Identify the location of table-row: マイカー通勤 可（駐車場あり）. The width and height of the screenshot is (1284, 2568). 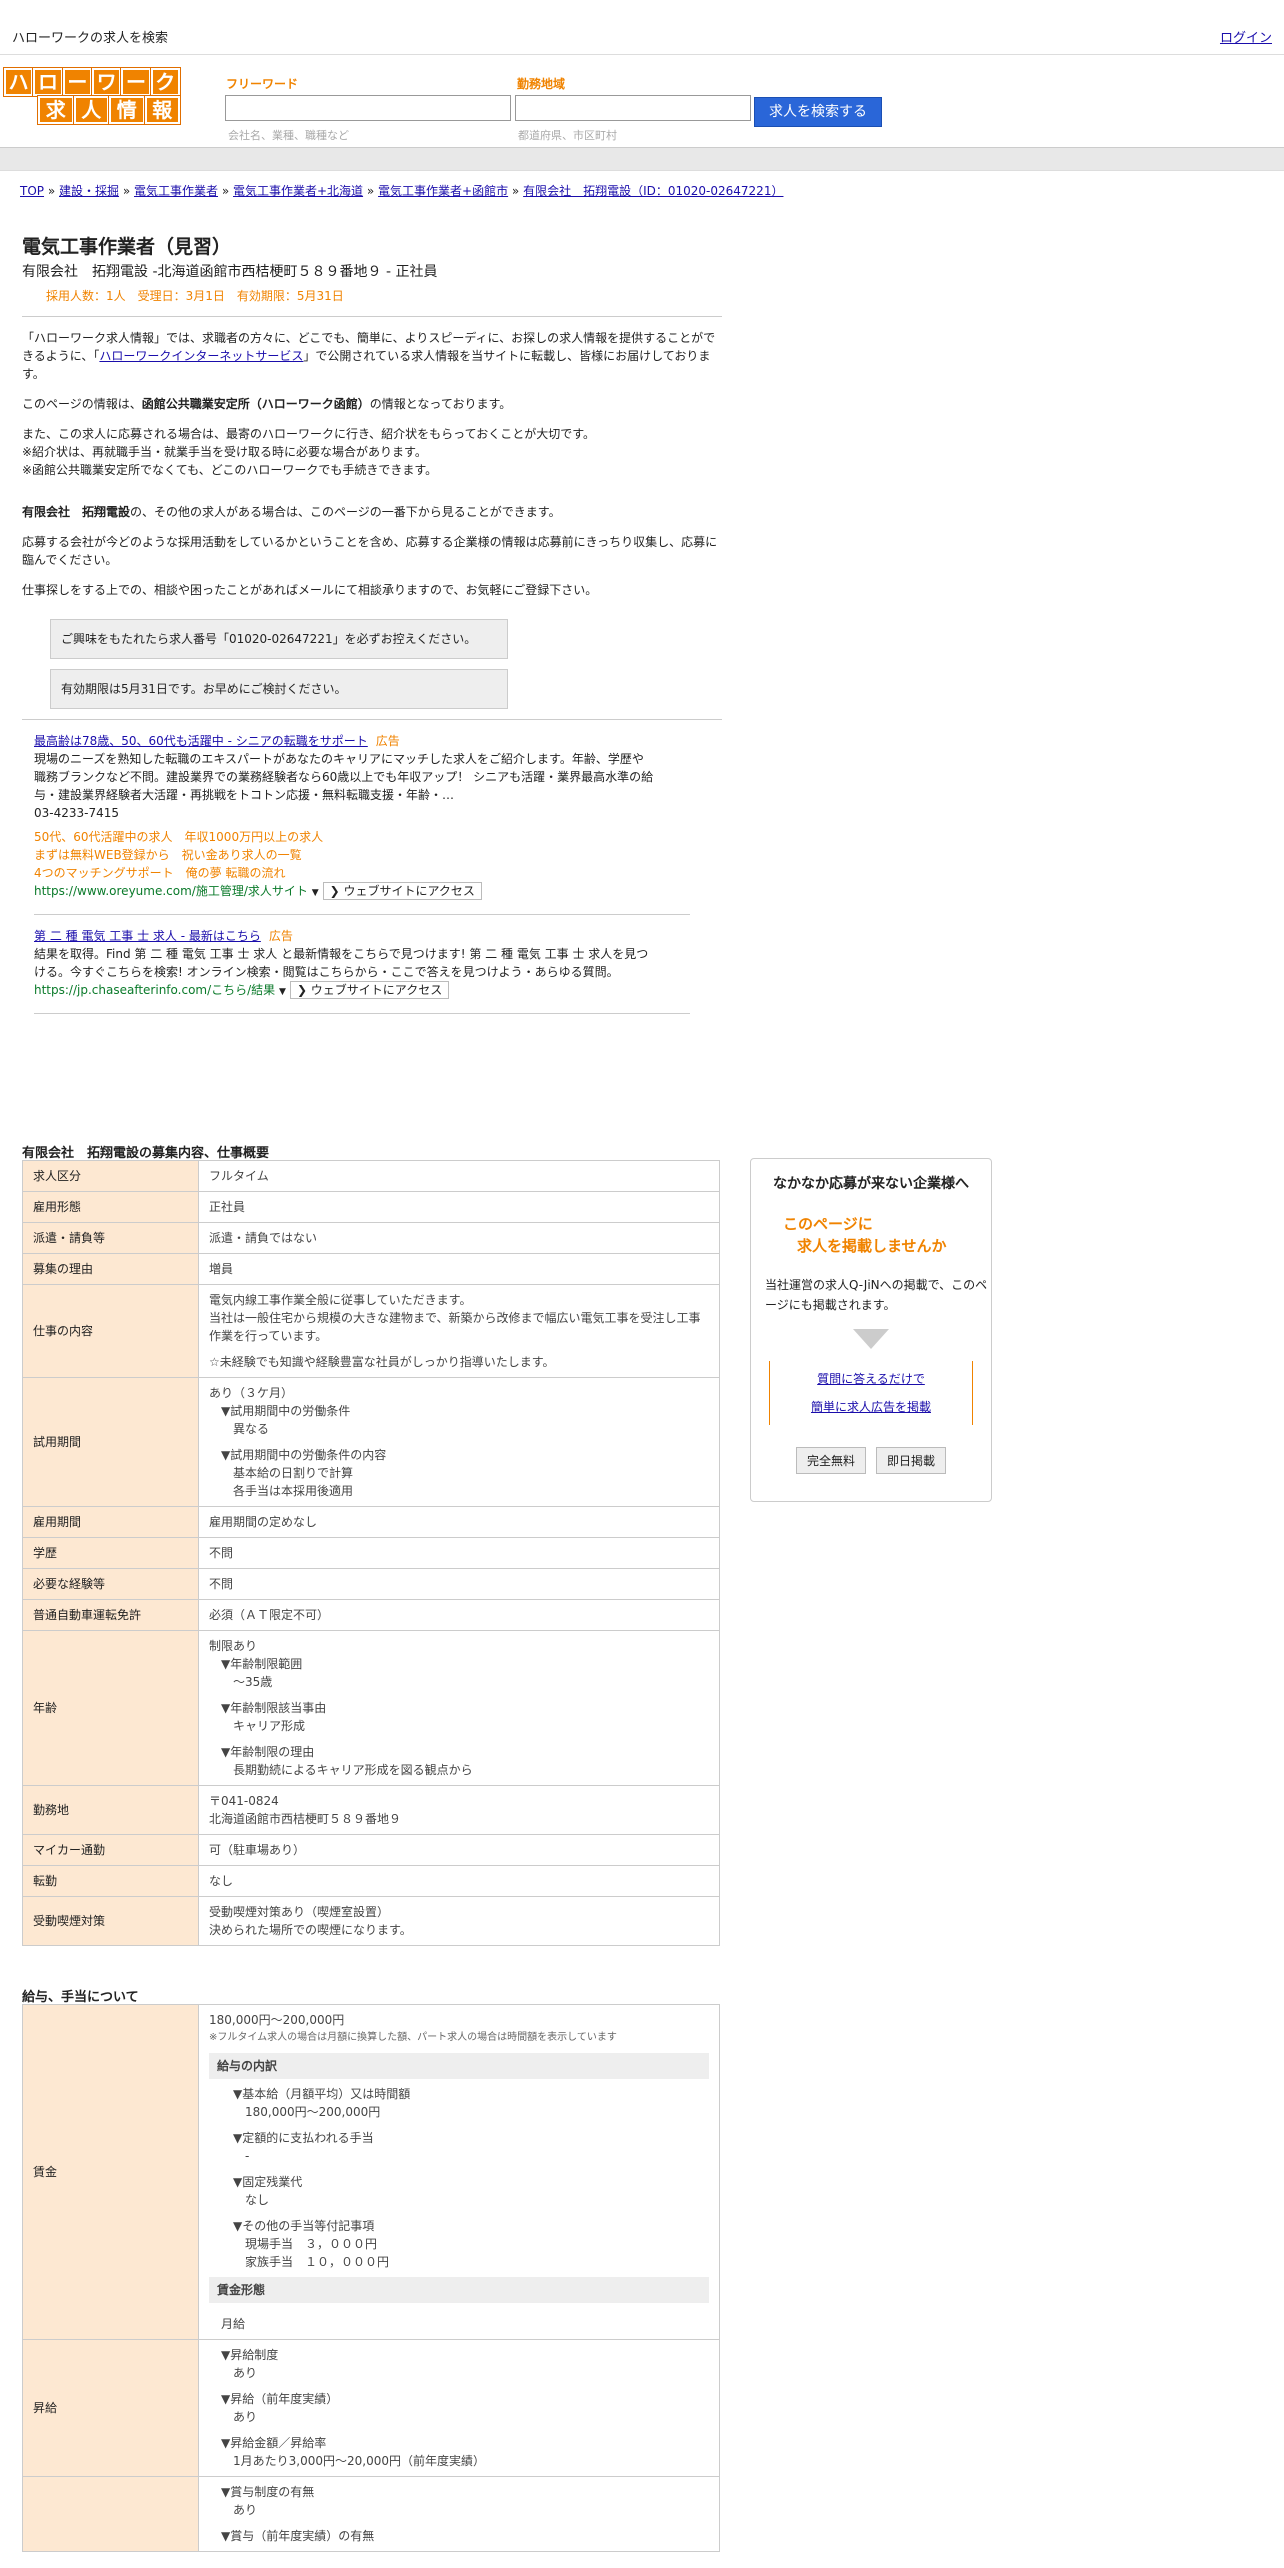
(371, 1850).